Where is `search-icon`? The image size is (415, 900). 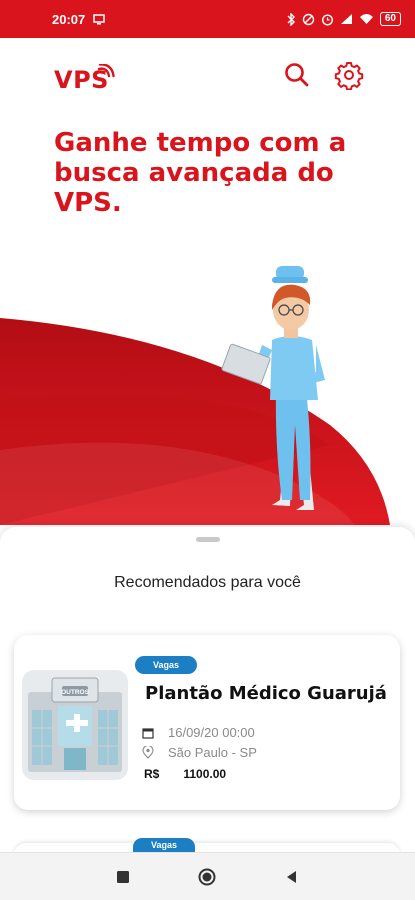
search-icon is located at coordinates (297, 75).